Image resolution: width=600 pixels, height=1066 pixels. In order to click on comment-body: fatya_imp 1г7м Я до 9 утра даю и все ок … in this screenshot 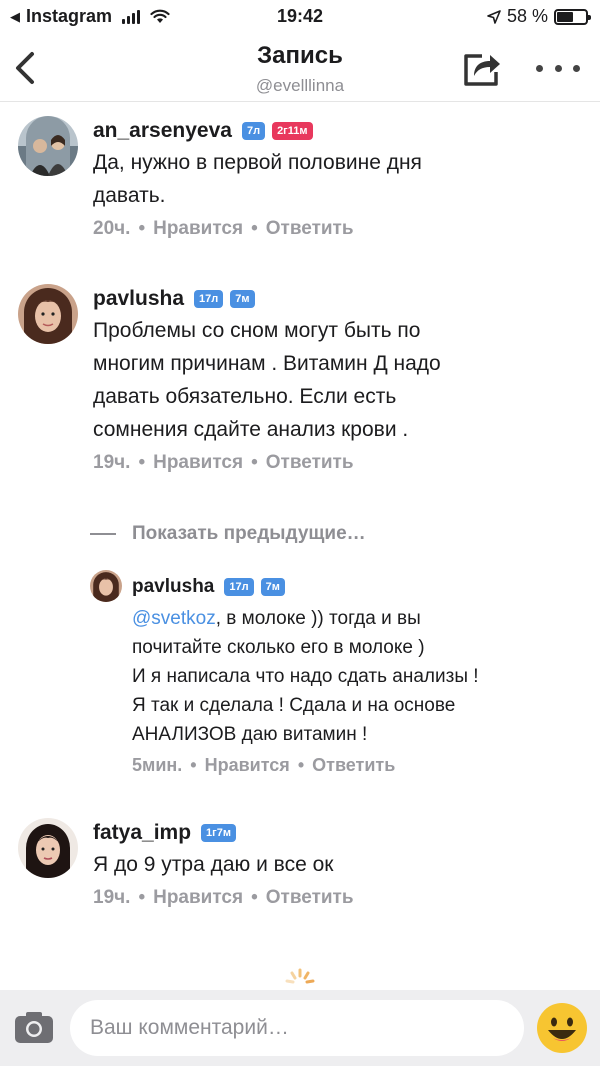, I will do `click(338, 863)`.